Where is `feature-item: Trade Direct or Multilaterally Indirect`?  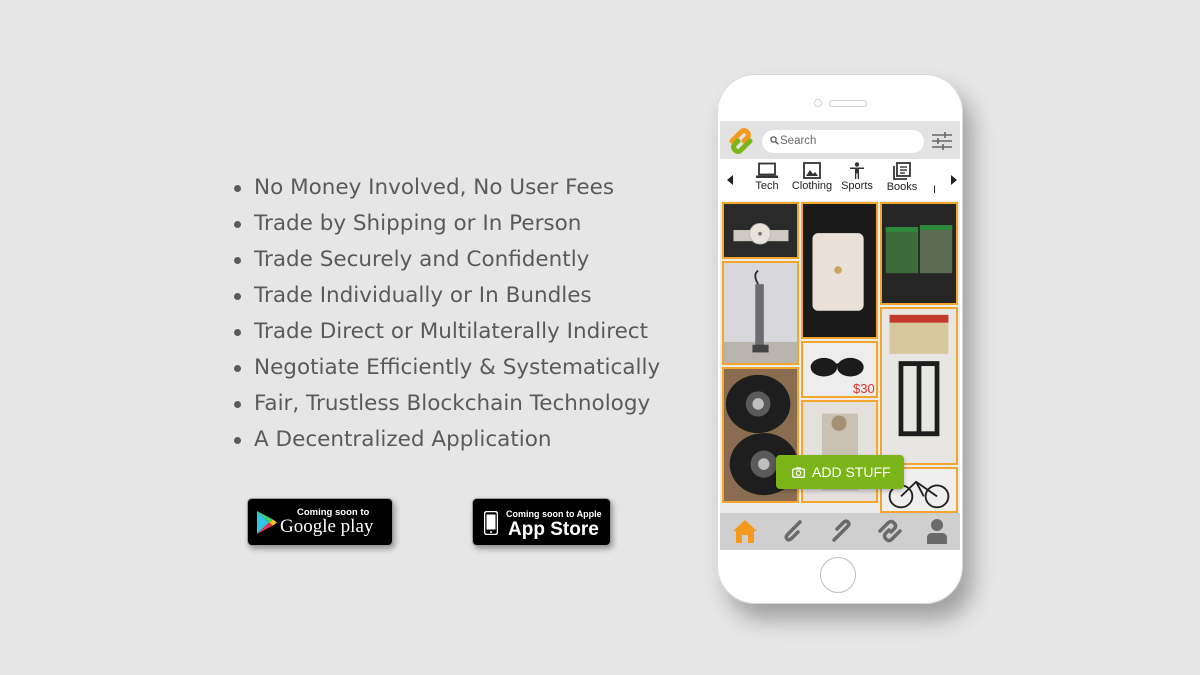 feature-item: Trade Direct or Multilaterally Indirect is located at coordinates (446, 332).